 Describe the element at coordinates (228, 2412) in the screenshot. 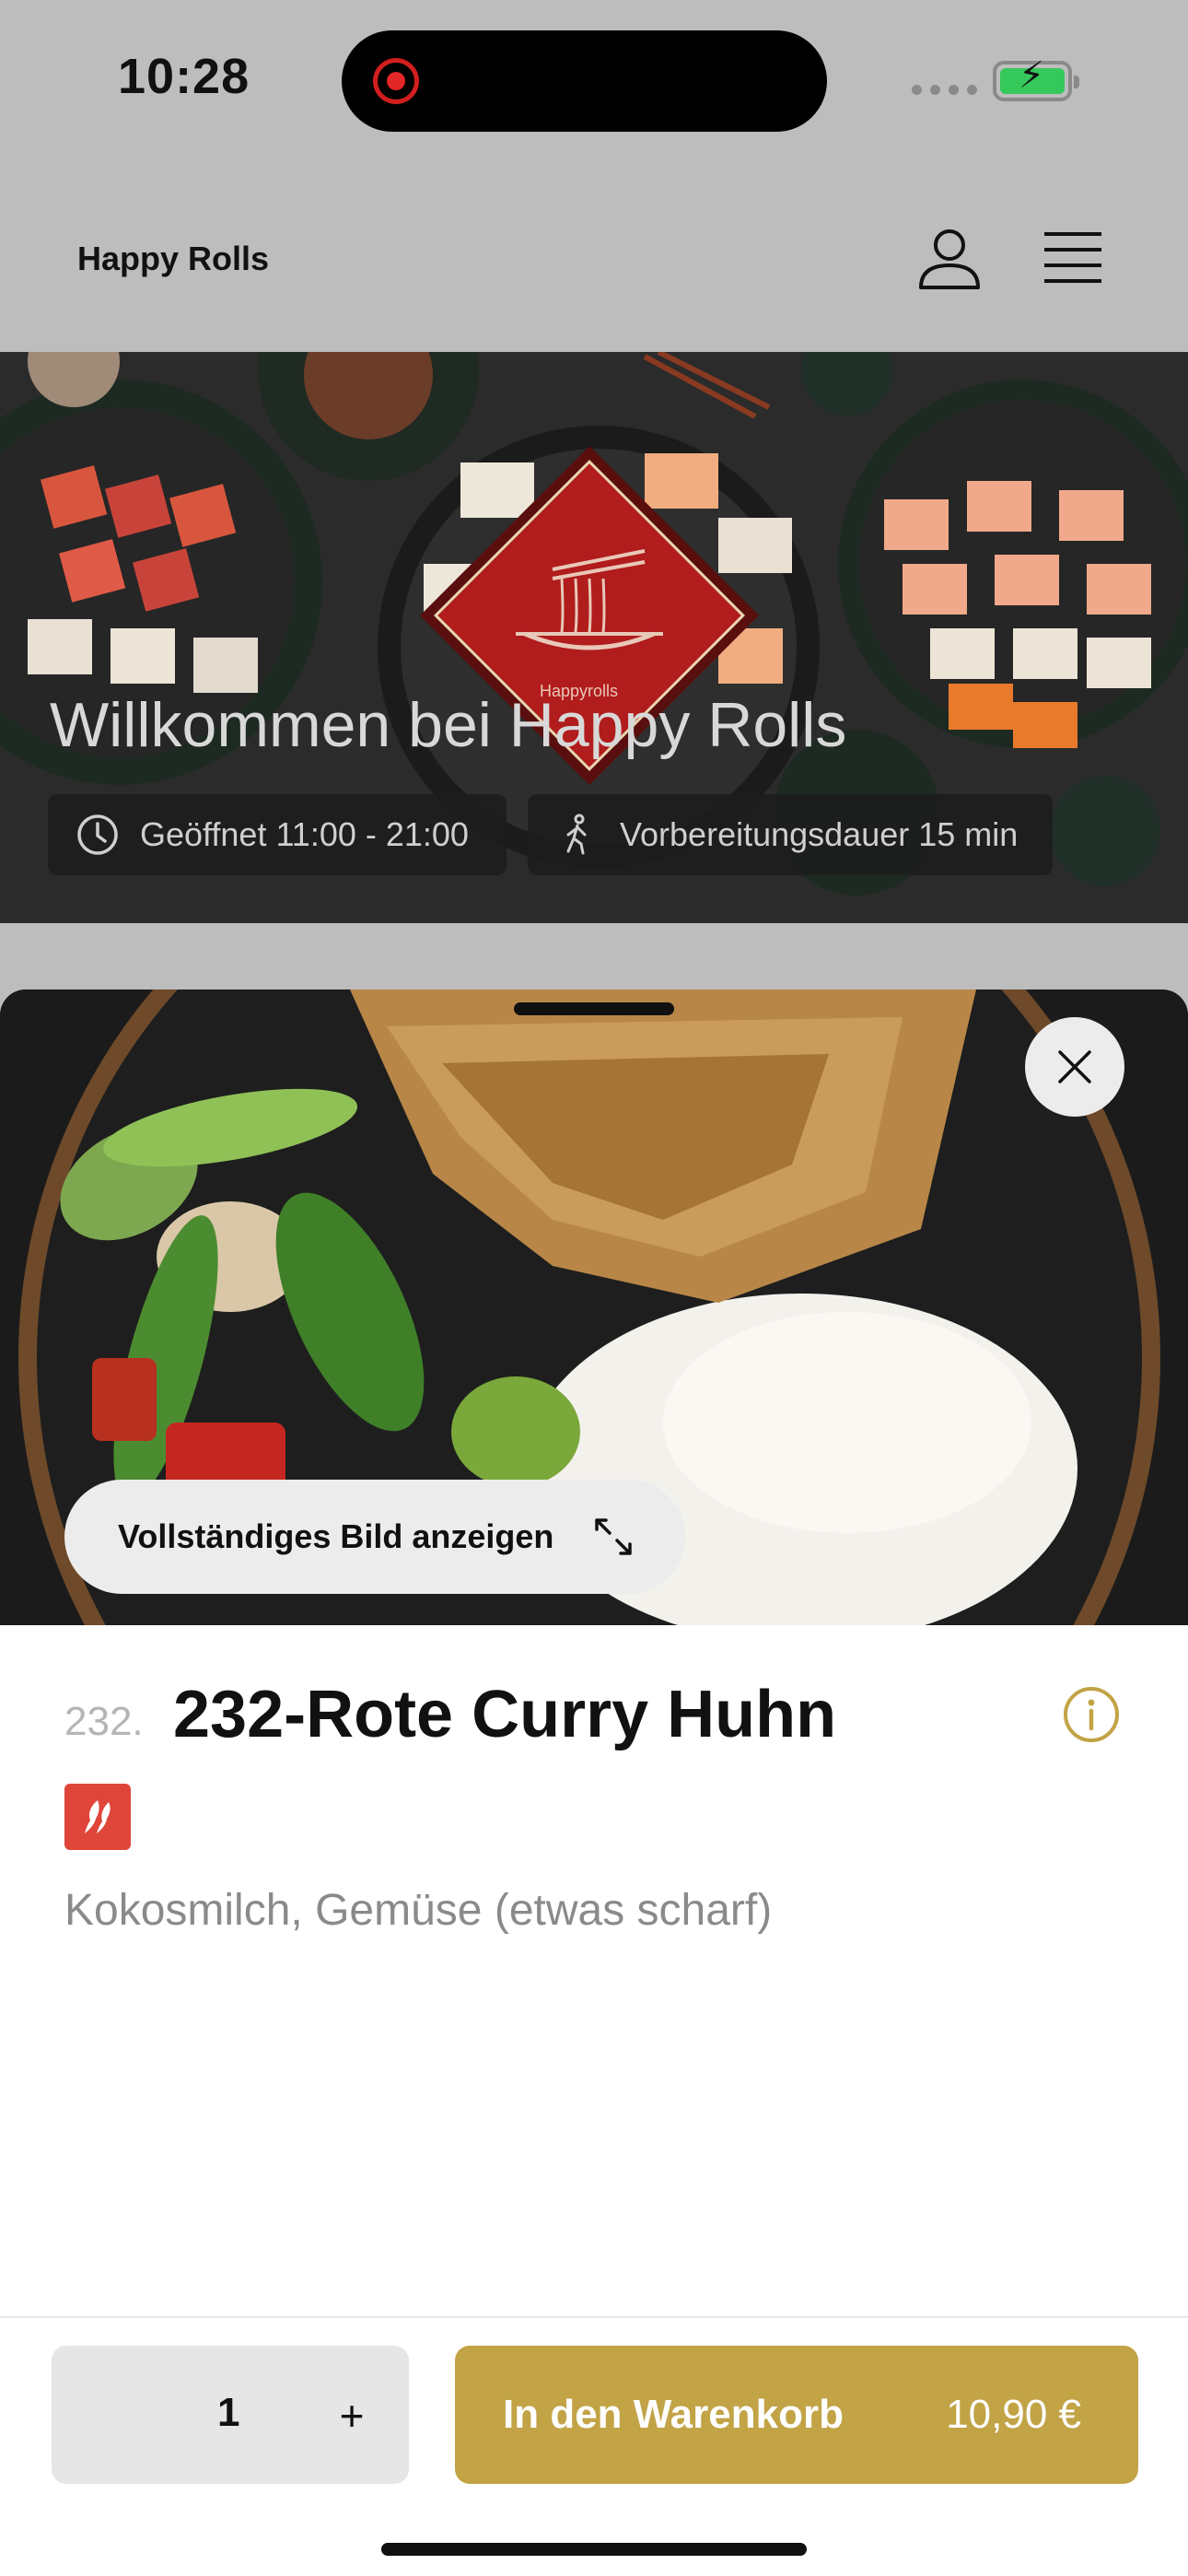

I see `quantity-value: 1` at that location.